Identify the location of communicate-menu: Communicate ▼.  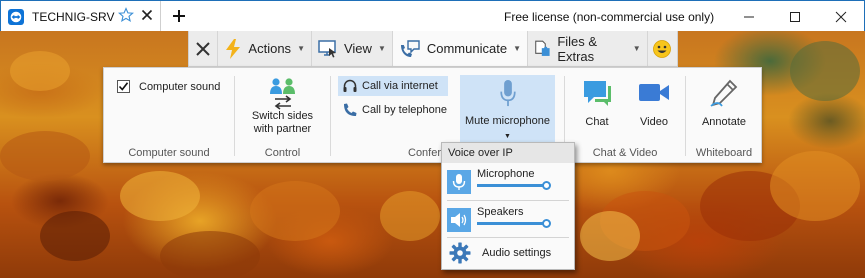
(460, 48).